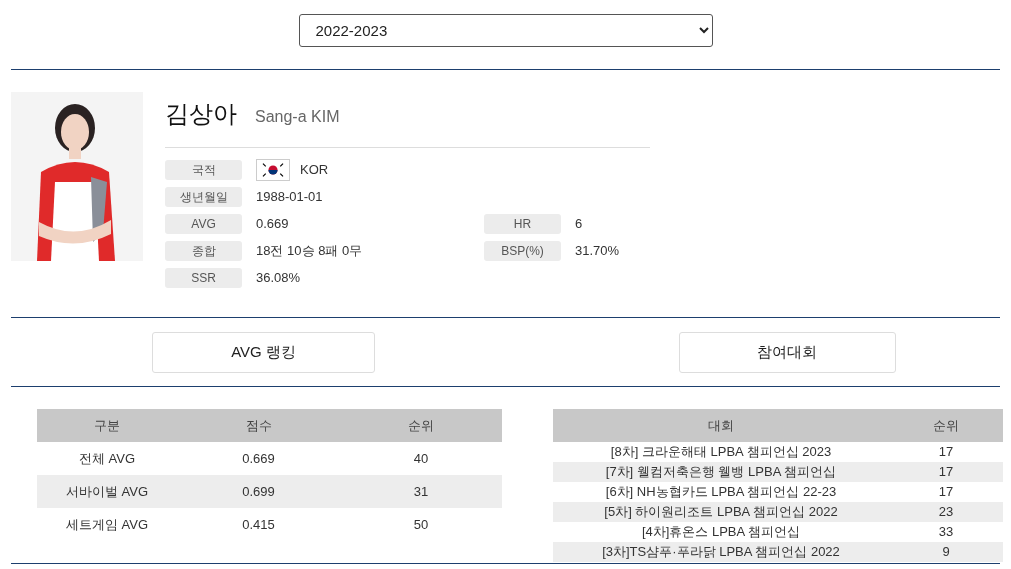 This screenshot has height=569, width=1011. What do you see at coordinates (505, 30) in the screenshot?
I see `season-select: 2022-2023` at bounding box center [505, 30].